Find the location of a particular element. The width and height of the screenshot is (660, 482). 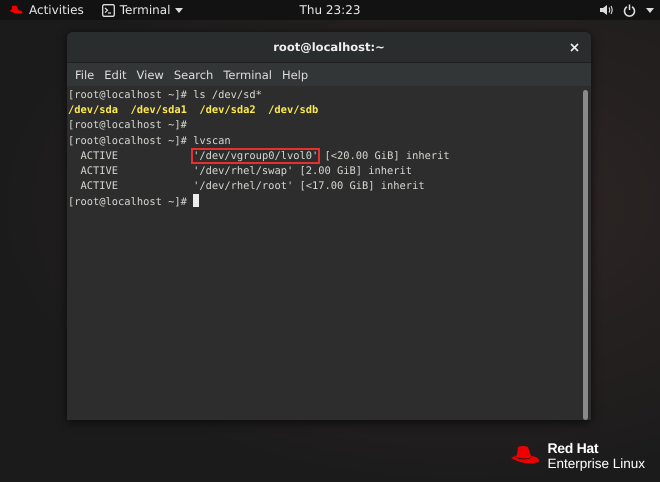

product-name: Enterprise Linux is located at coordinates (596, 464).